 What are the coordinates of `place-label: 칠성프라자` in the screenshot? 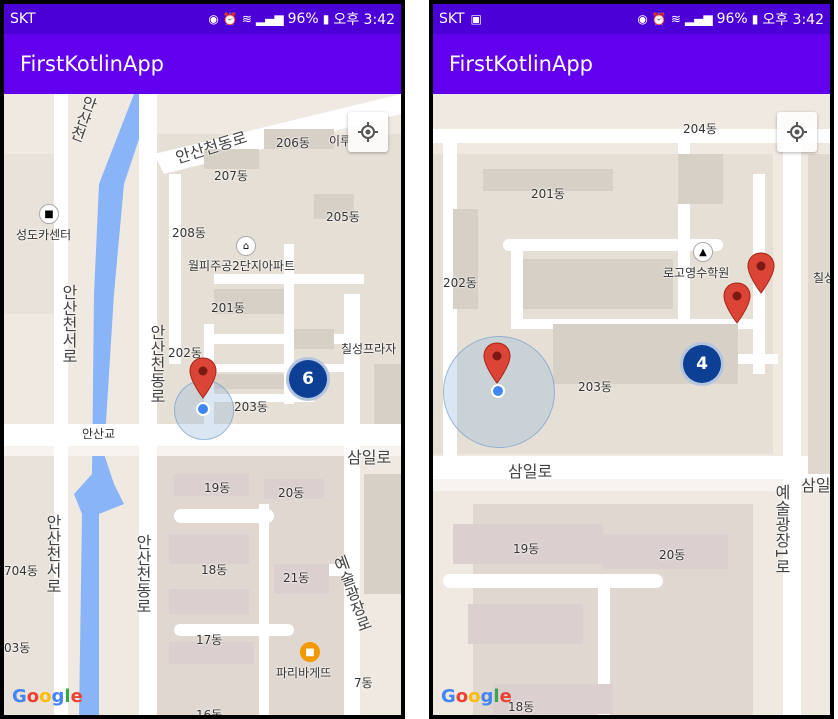 It's located at (369, 349).